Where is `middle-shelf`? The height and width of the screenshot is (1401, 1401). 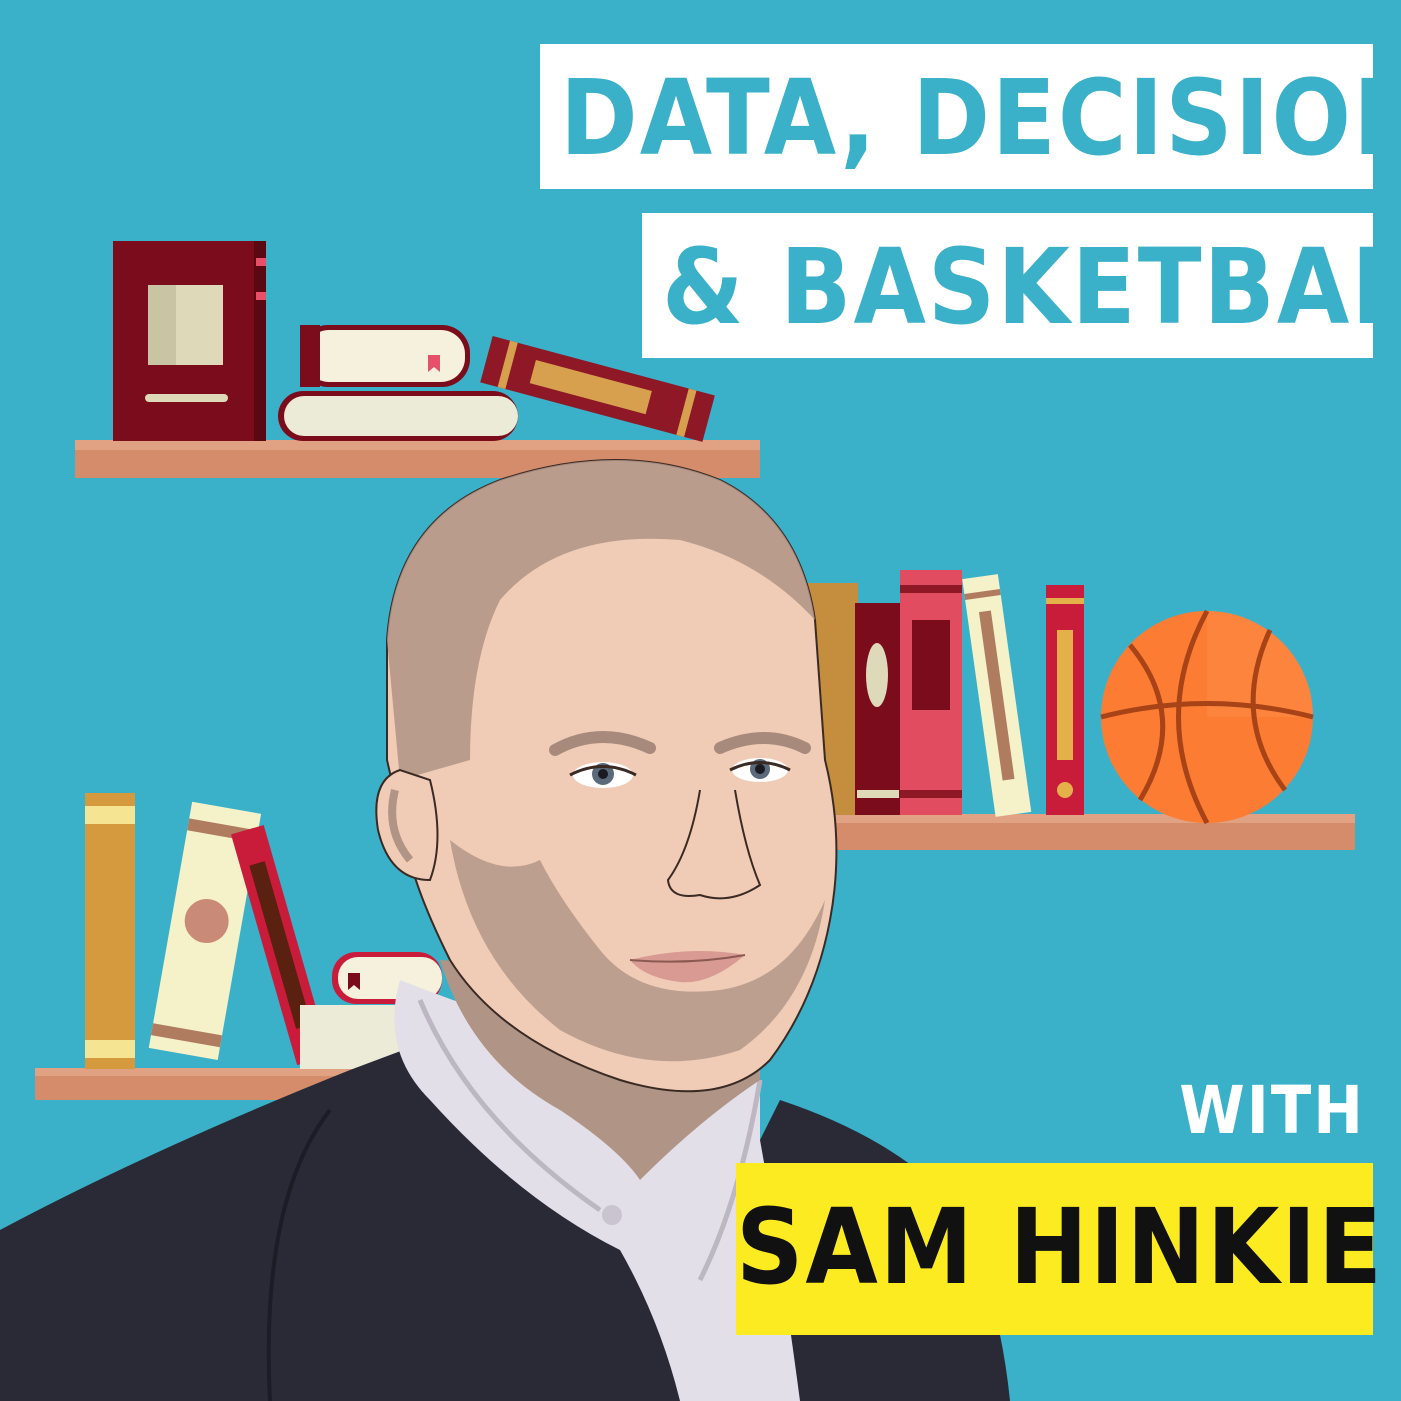 middle-shelf is located at coordinates (1067, 832).